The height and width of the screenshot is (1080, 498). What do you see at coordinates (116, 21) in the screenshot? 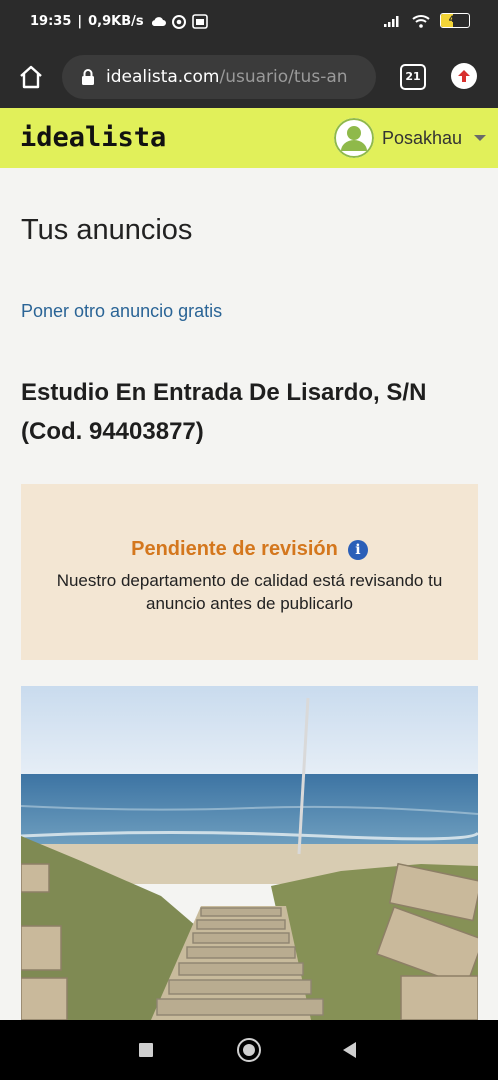
I see `network-speed: 0,9KB/s` at bounding box center [116, 21].